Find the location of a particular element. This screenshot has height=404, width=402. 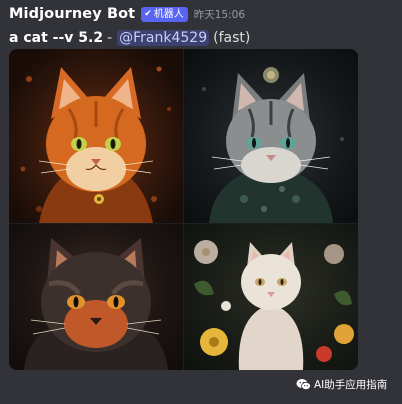

author-name: Midjourney Bot is located at coordinates (72, 14).